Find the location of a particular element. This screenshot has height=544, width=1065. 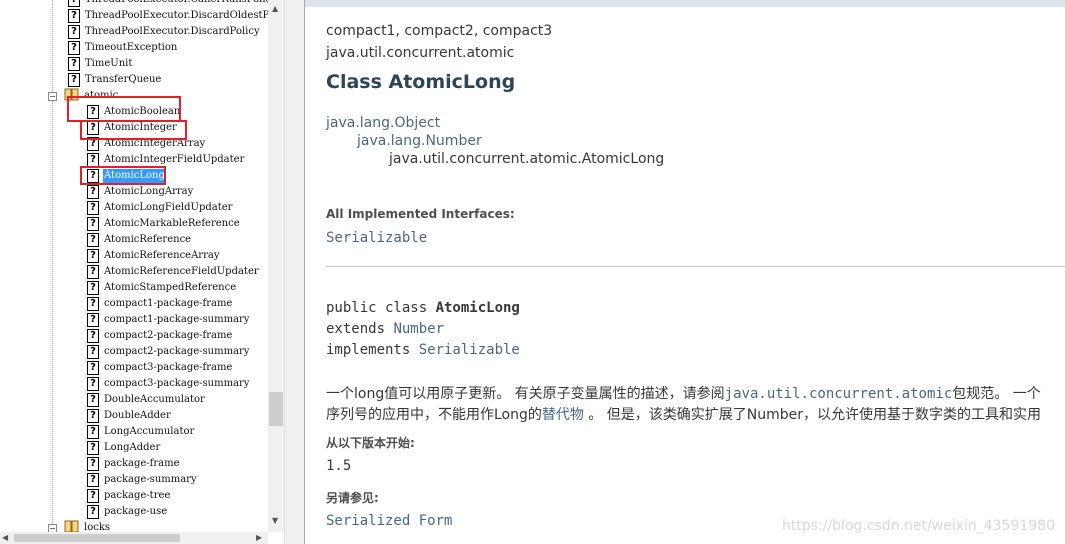

tree-item: ? AtomicIntegerArray is located at coordinates (146, 143).